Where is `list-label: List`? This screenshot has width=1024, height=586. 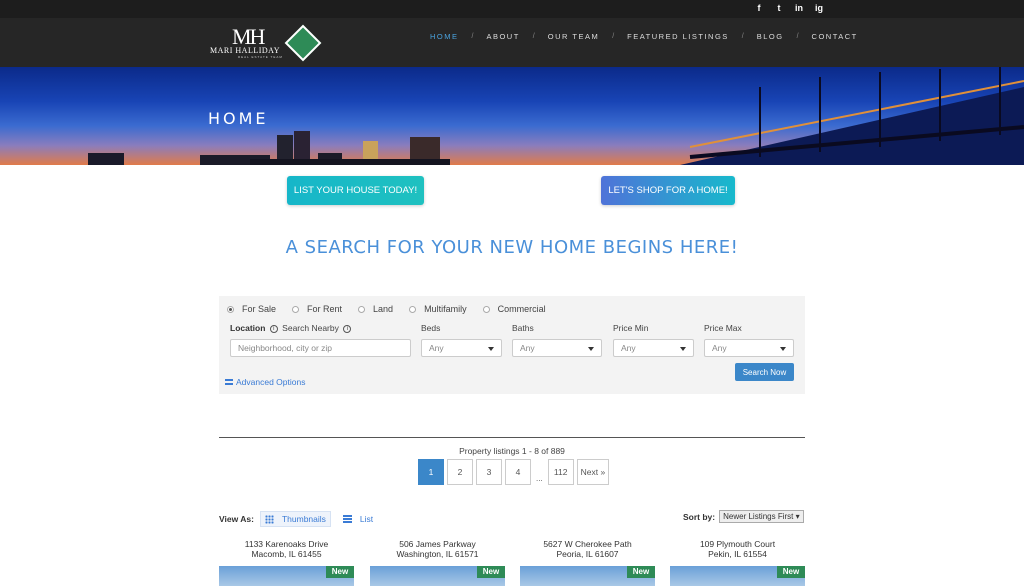
list-label: List is located at coordinates (366, 519).